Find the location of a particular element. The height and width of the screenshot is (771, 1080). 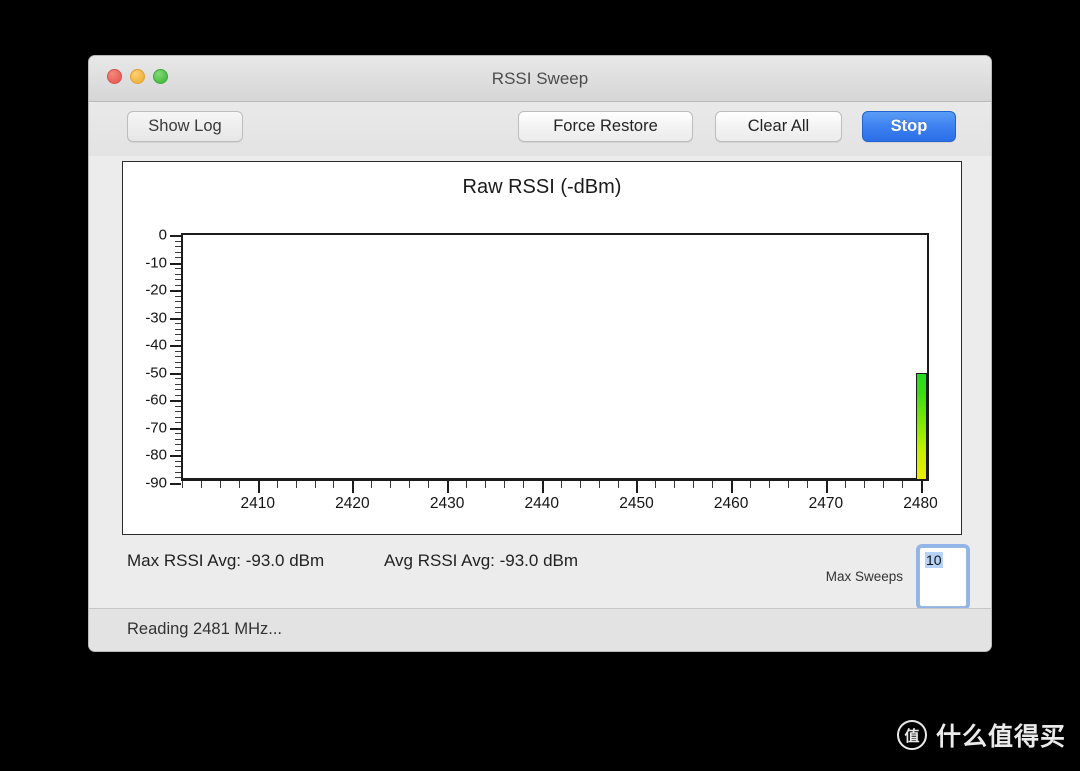

bar is located at coordinates (922, 426).